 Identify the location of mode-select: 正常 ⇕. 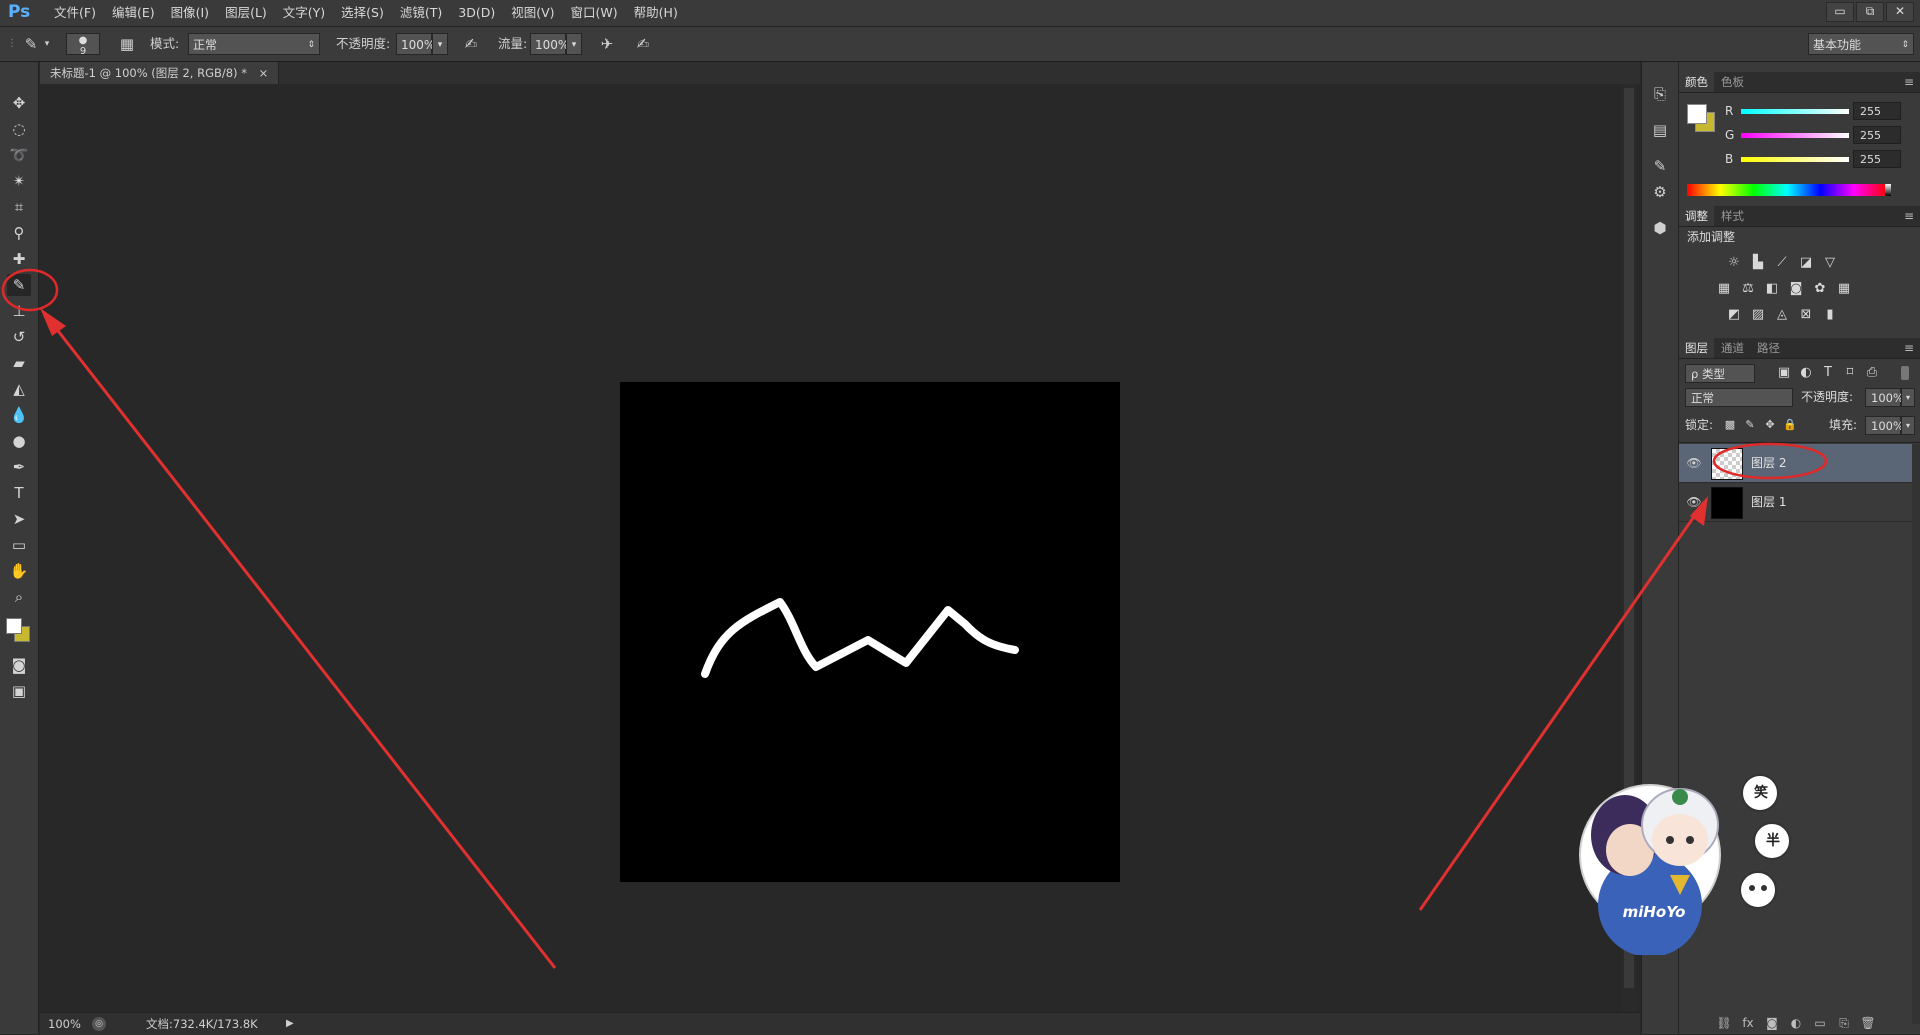
(254, 44).